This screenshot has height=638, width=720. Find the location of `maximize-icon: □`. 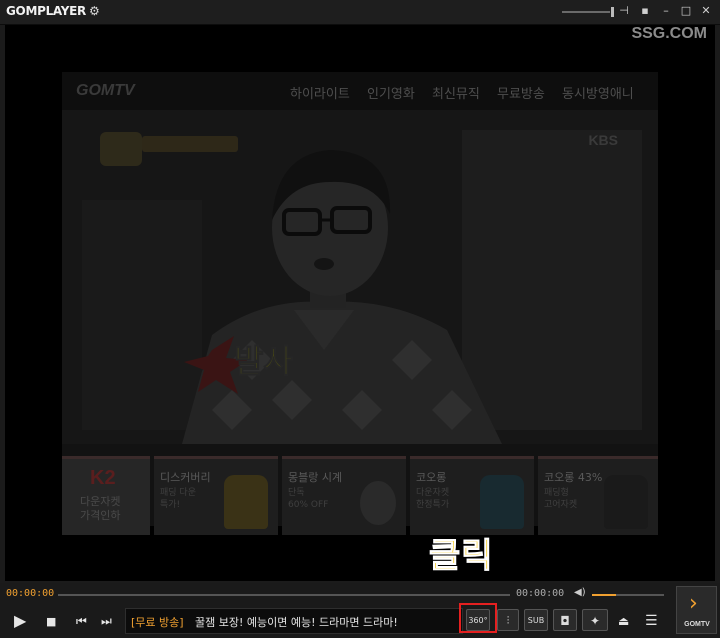

maximize-icon: □ is located at coordinates (686, 11).